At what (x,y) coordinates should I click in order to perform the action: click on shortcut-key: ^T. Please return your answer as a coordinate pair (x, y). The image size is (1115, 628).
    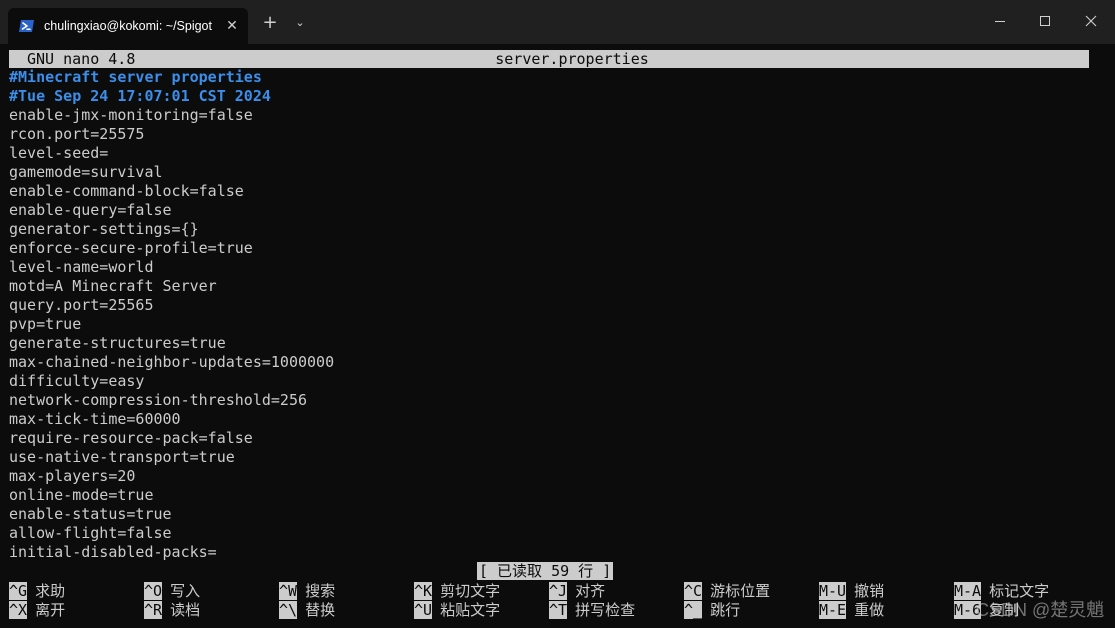
    Looking at the image, I should click on (558, 610).